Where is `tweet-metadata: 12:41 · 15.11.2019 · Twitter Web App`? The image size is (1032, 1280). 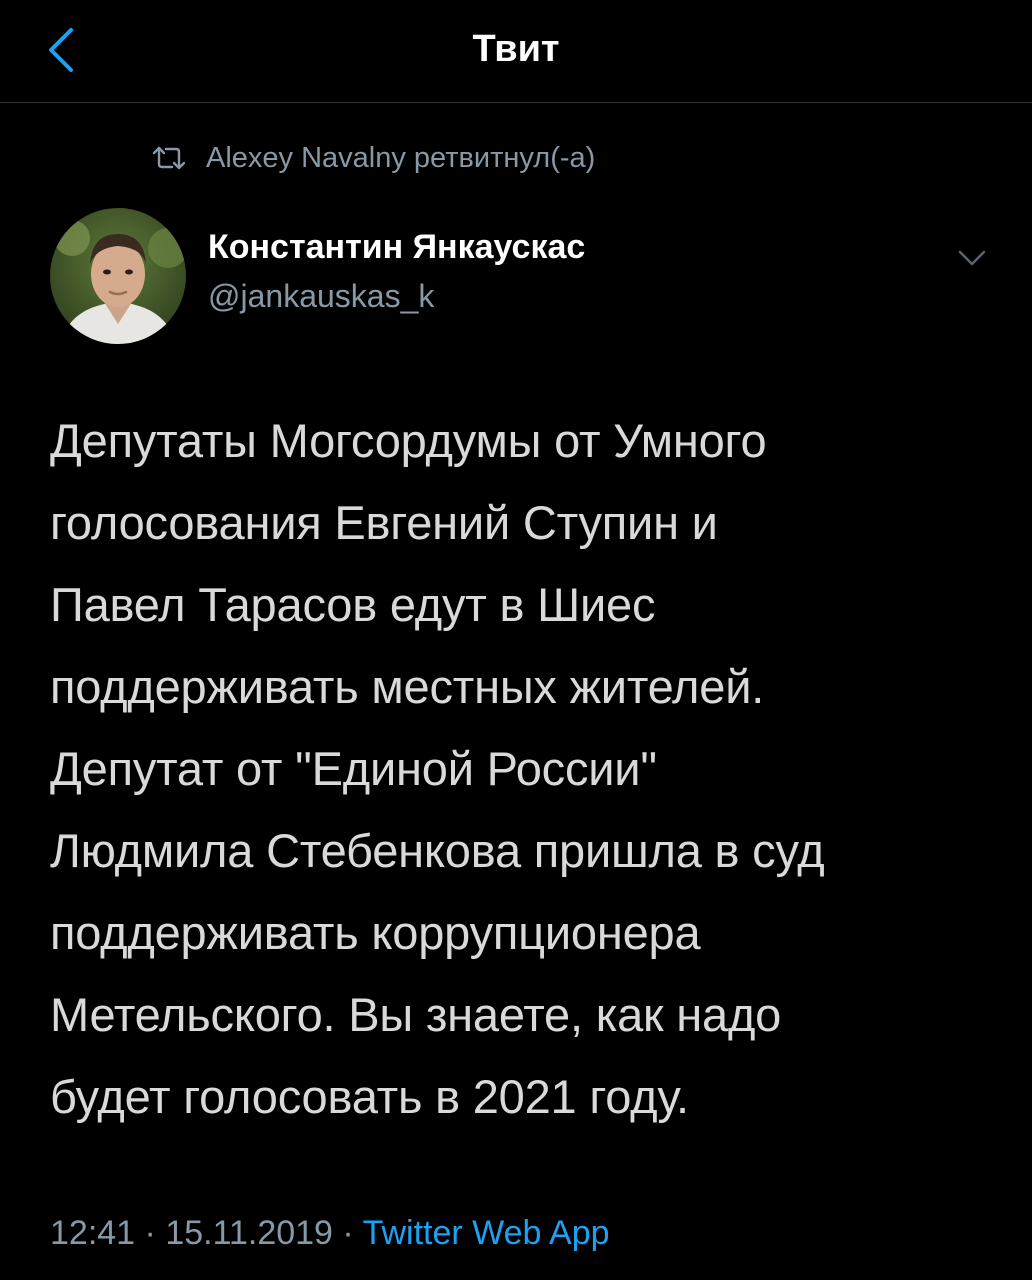 tweet-metadata: 12:41 · 15.11.2019 · Twitter Web App is located at coordinates (330, 1233).